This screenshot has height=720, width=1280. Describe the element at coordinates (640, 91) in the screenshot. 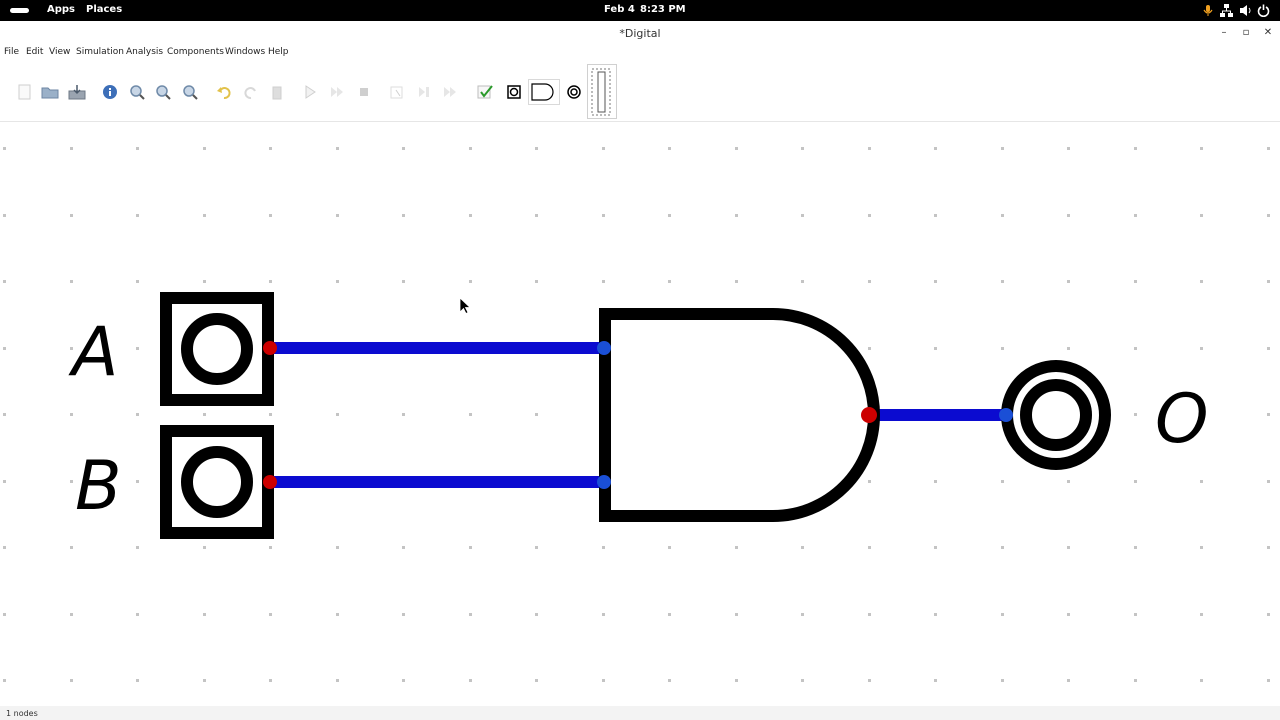

I see `toolbar` at that location.